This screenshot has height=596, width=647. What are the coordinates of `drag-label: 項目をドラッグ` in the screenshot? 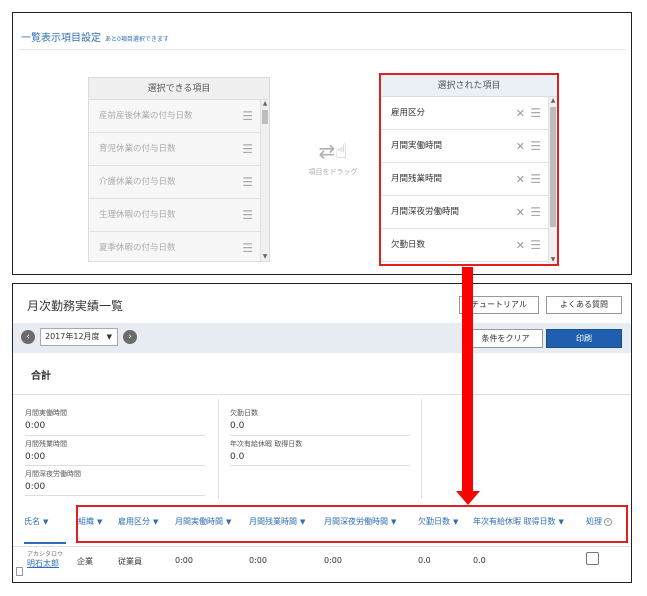 It's located at (333, 172).